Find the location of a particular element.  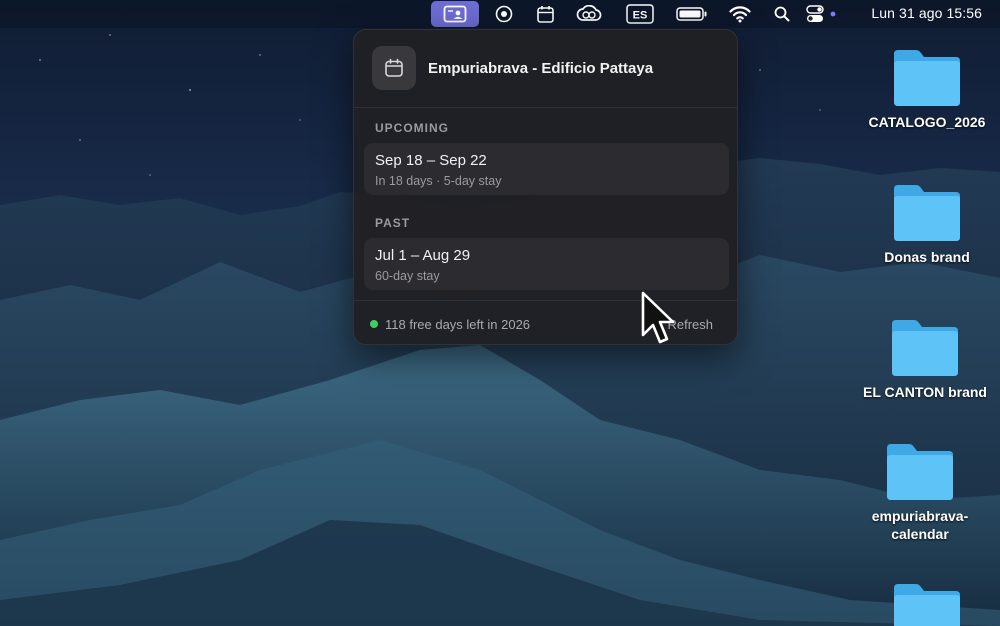

popover-header: Empuriabrava - Edificio Pattaya is located at coordinates (545, 69).